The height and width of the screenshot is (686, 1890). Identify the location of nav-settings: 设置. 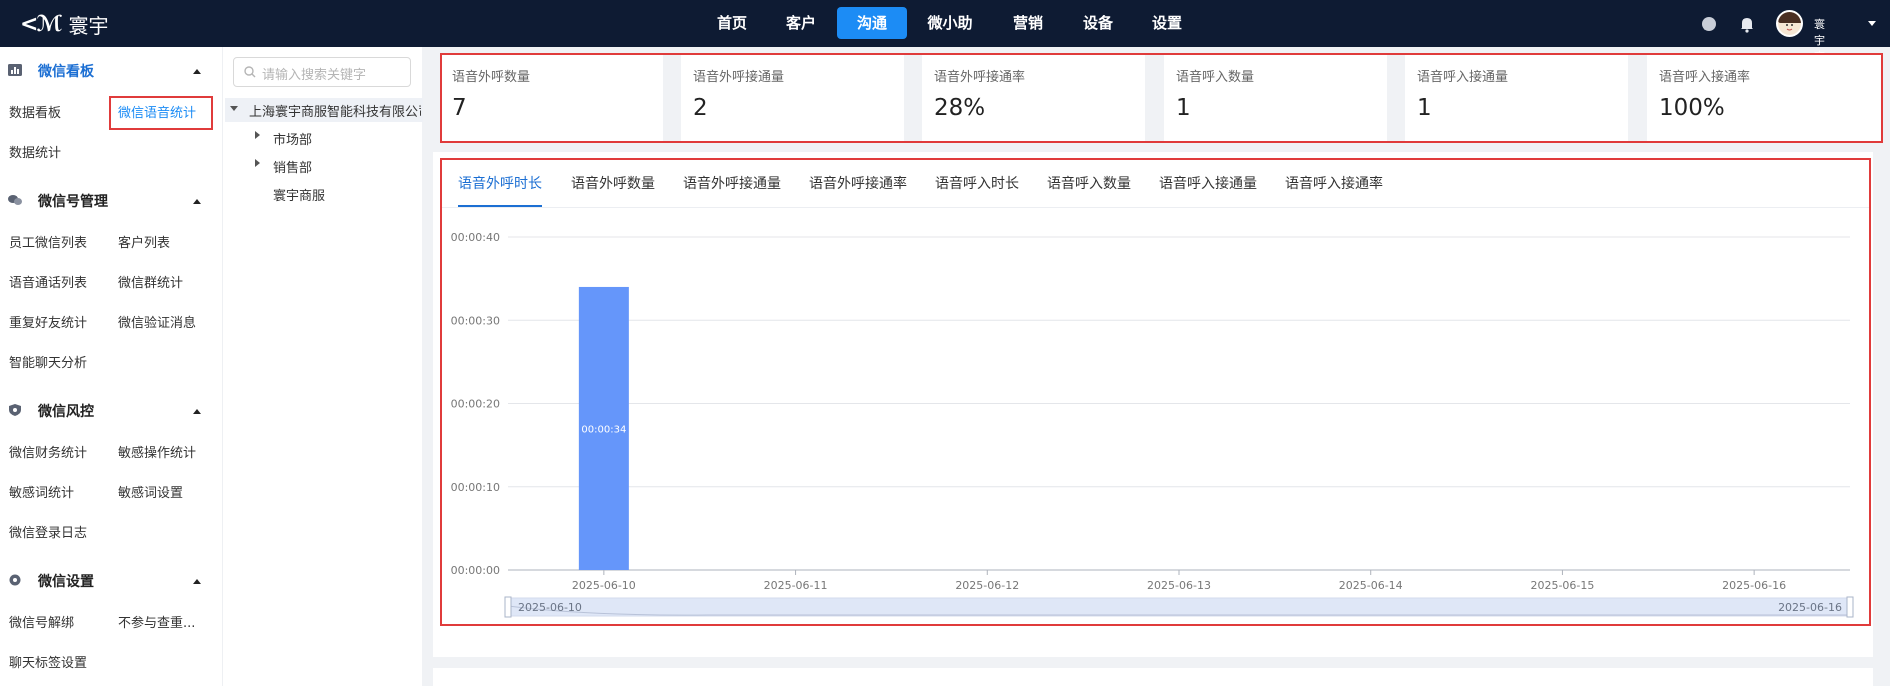
(1167, 23).